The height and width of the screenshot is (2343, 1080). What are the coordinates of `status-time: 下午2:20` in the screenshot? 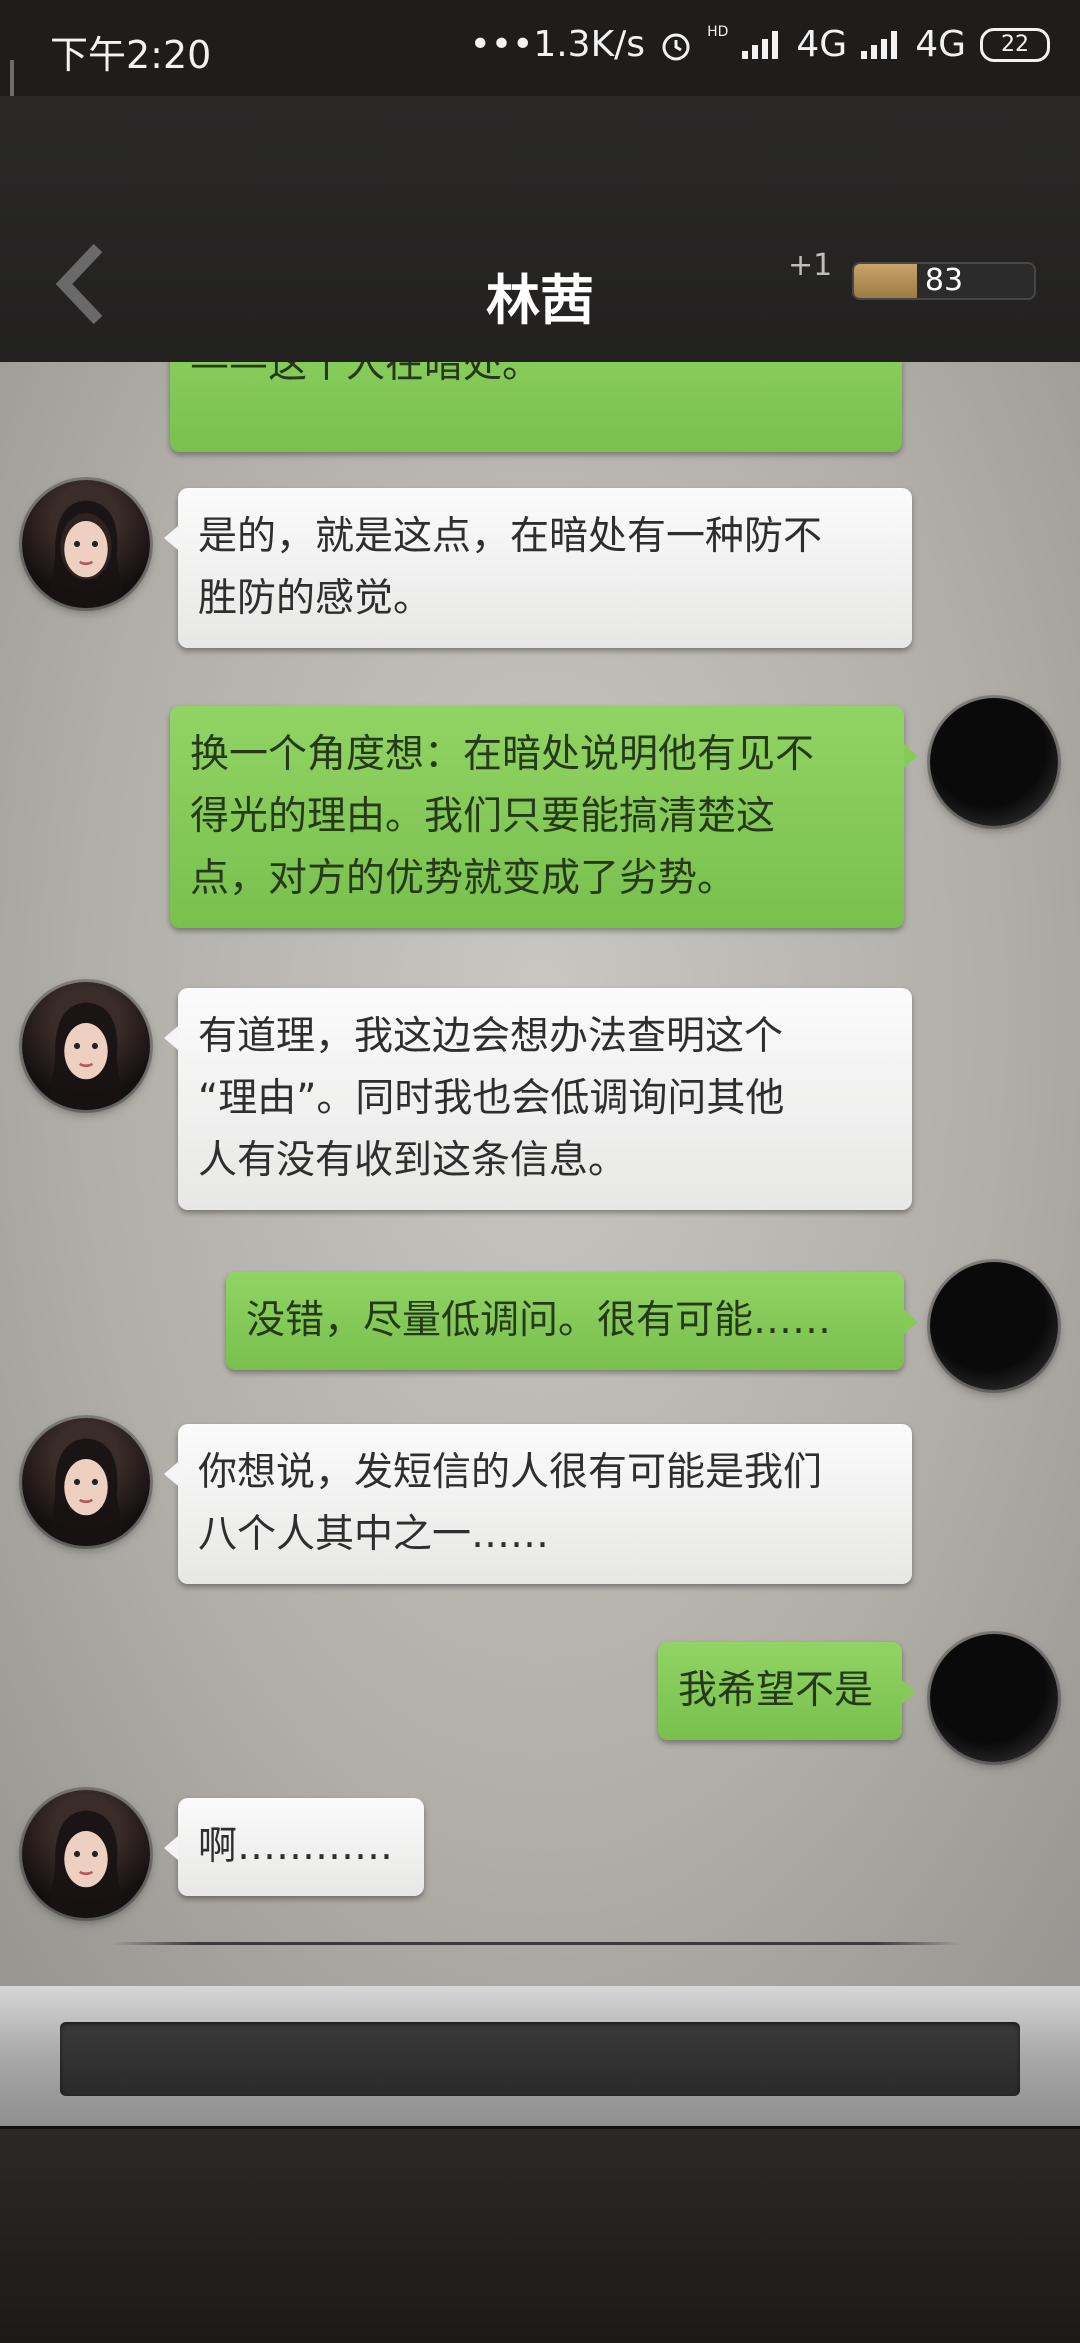 It's located at (131, 55).